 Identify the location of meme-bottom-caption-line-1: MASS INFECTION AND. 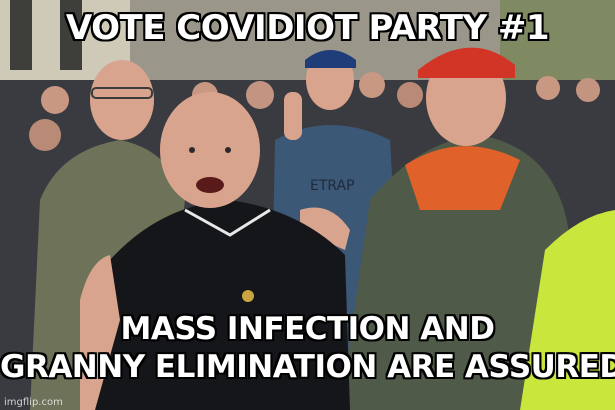
(307, 329).